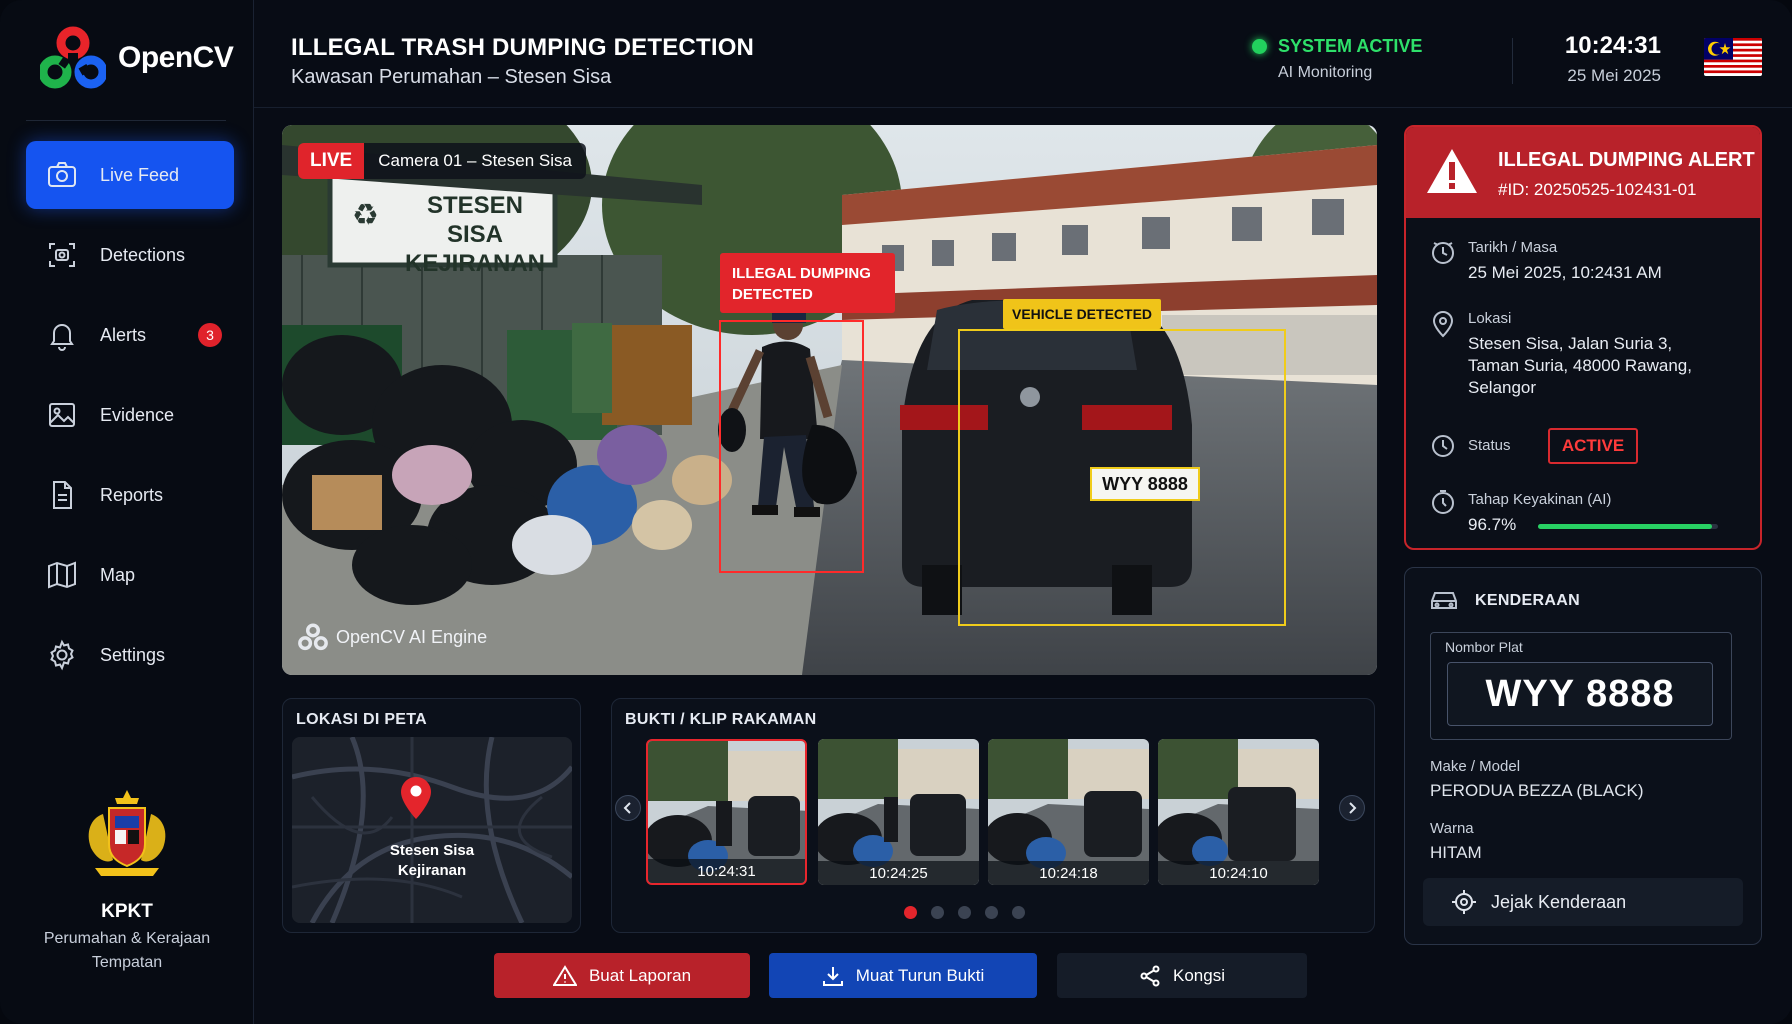 The width and height of the screenshot is (1792, 1024). Describe the element at coordinates (442, 161) in the screenshot. I see `live-indicator: LIVE Camera 01 – Stesen Sisa` at that location.